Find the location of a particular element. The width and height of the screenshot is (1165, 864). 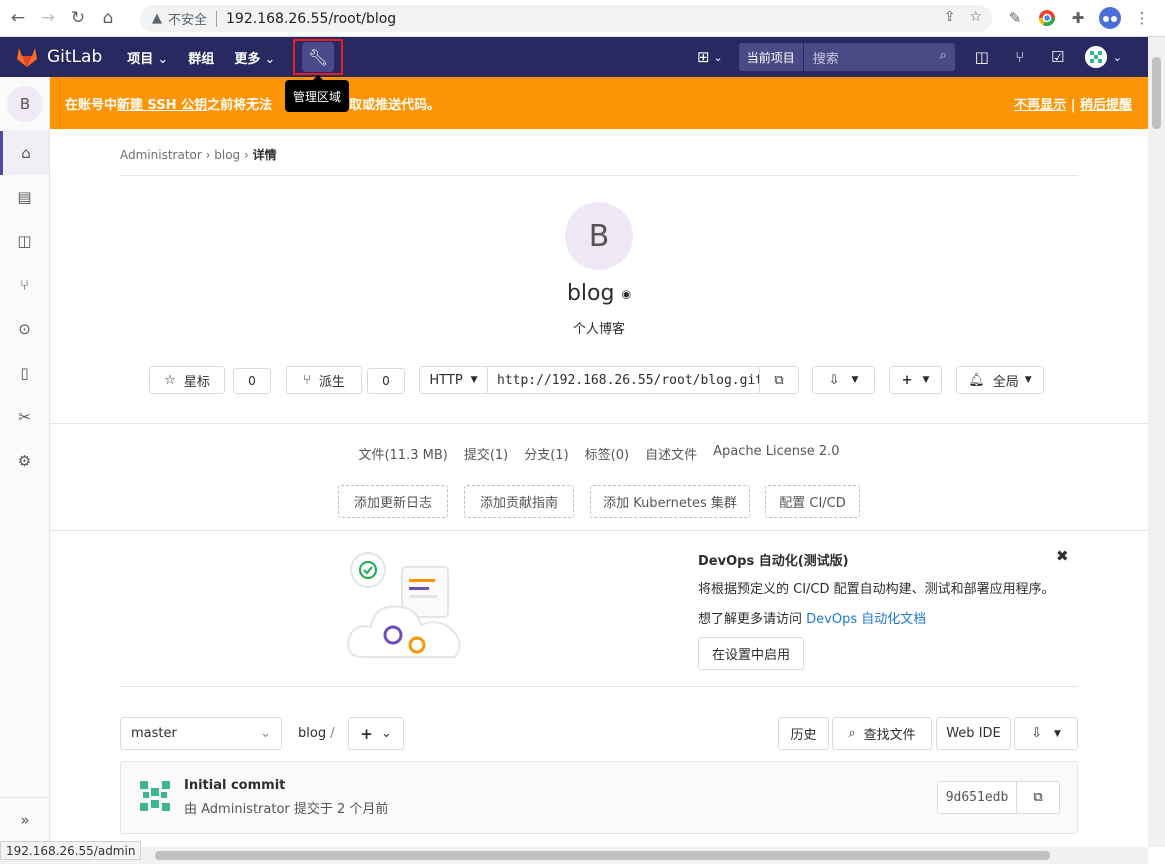

add-dropdown: + ▼ is located at coordinates (915, 380).